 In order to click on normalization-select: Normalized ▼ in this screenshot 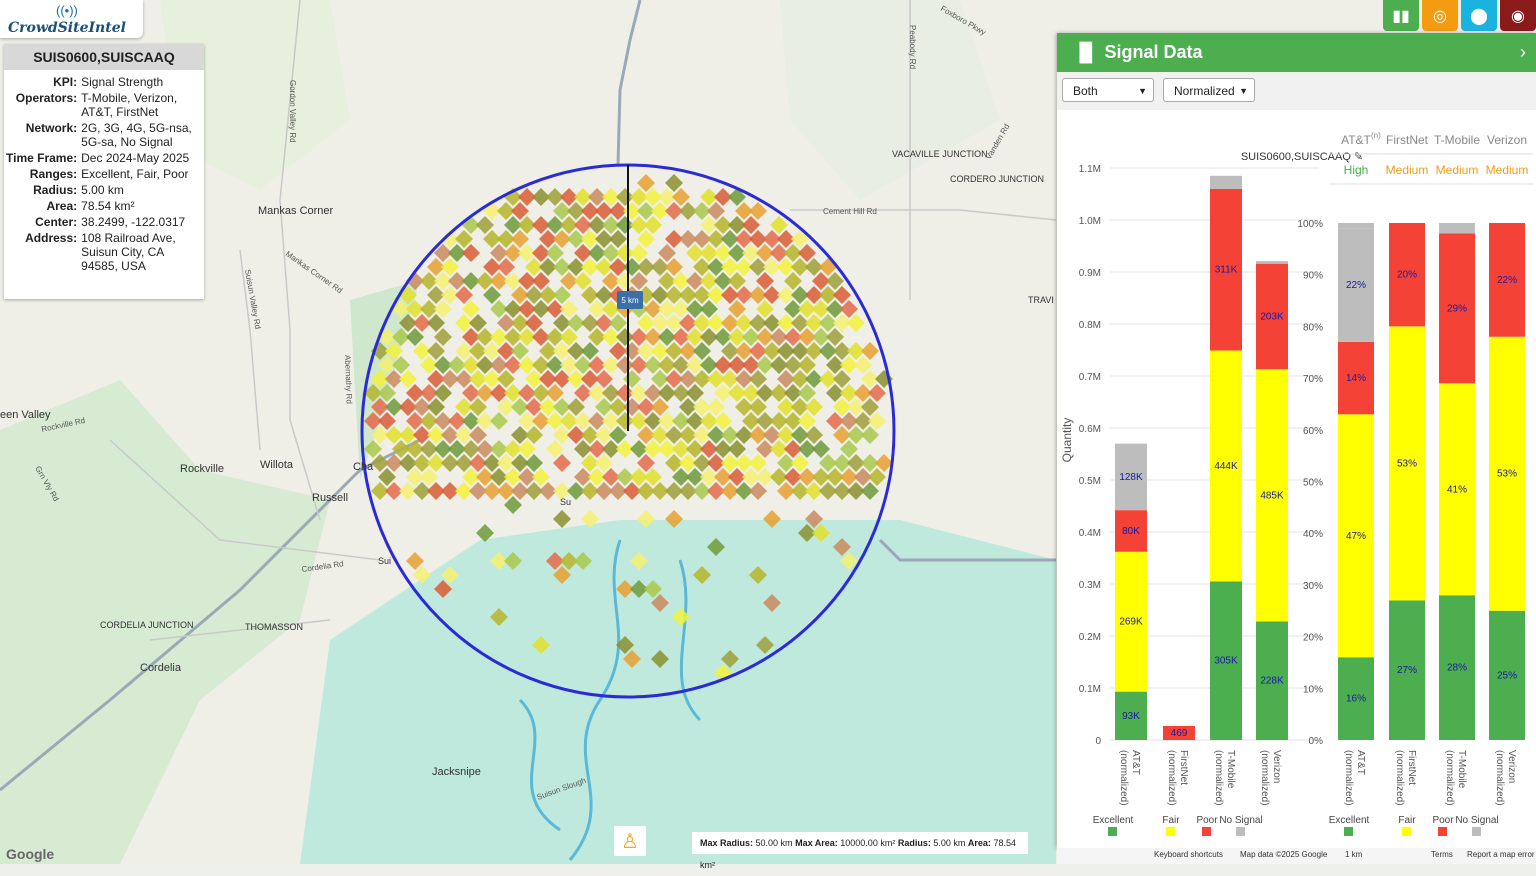, I will do `click(1209, 90)`.